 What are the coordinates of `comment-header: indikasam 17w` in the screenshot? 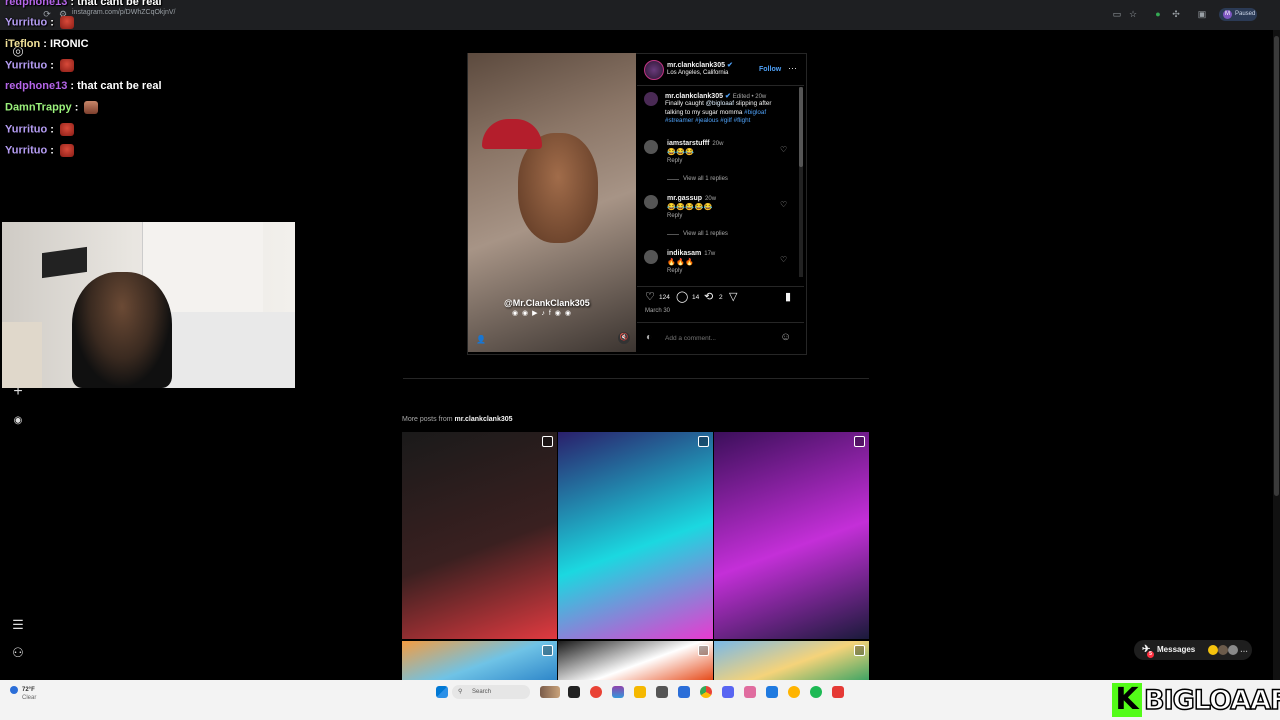 It's located at (691, 253).